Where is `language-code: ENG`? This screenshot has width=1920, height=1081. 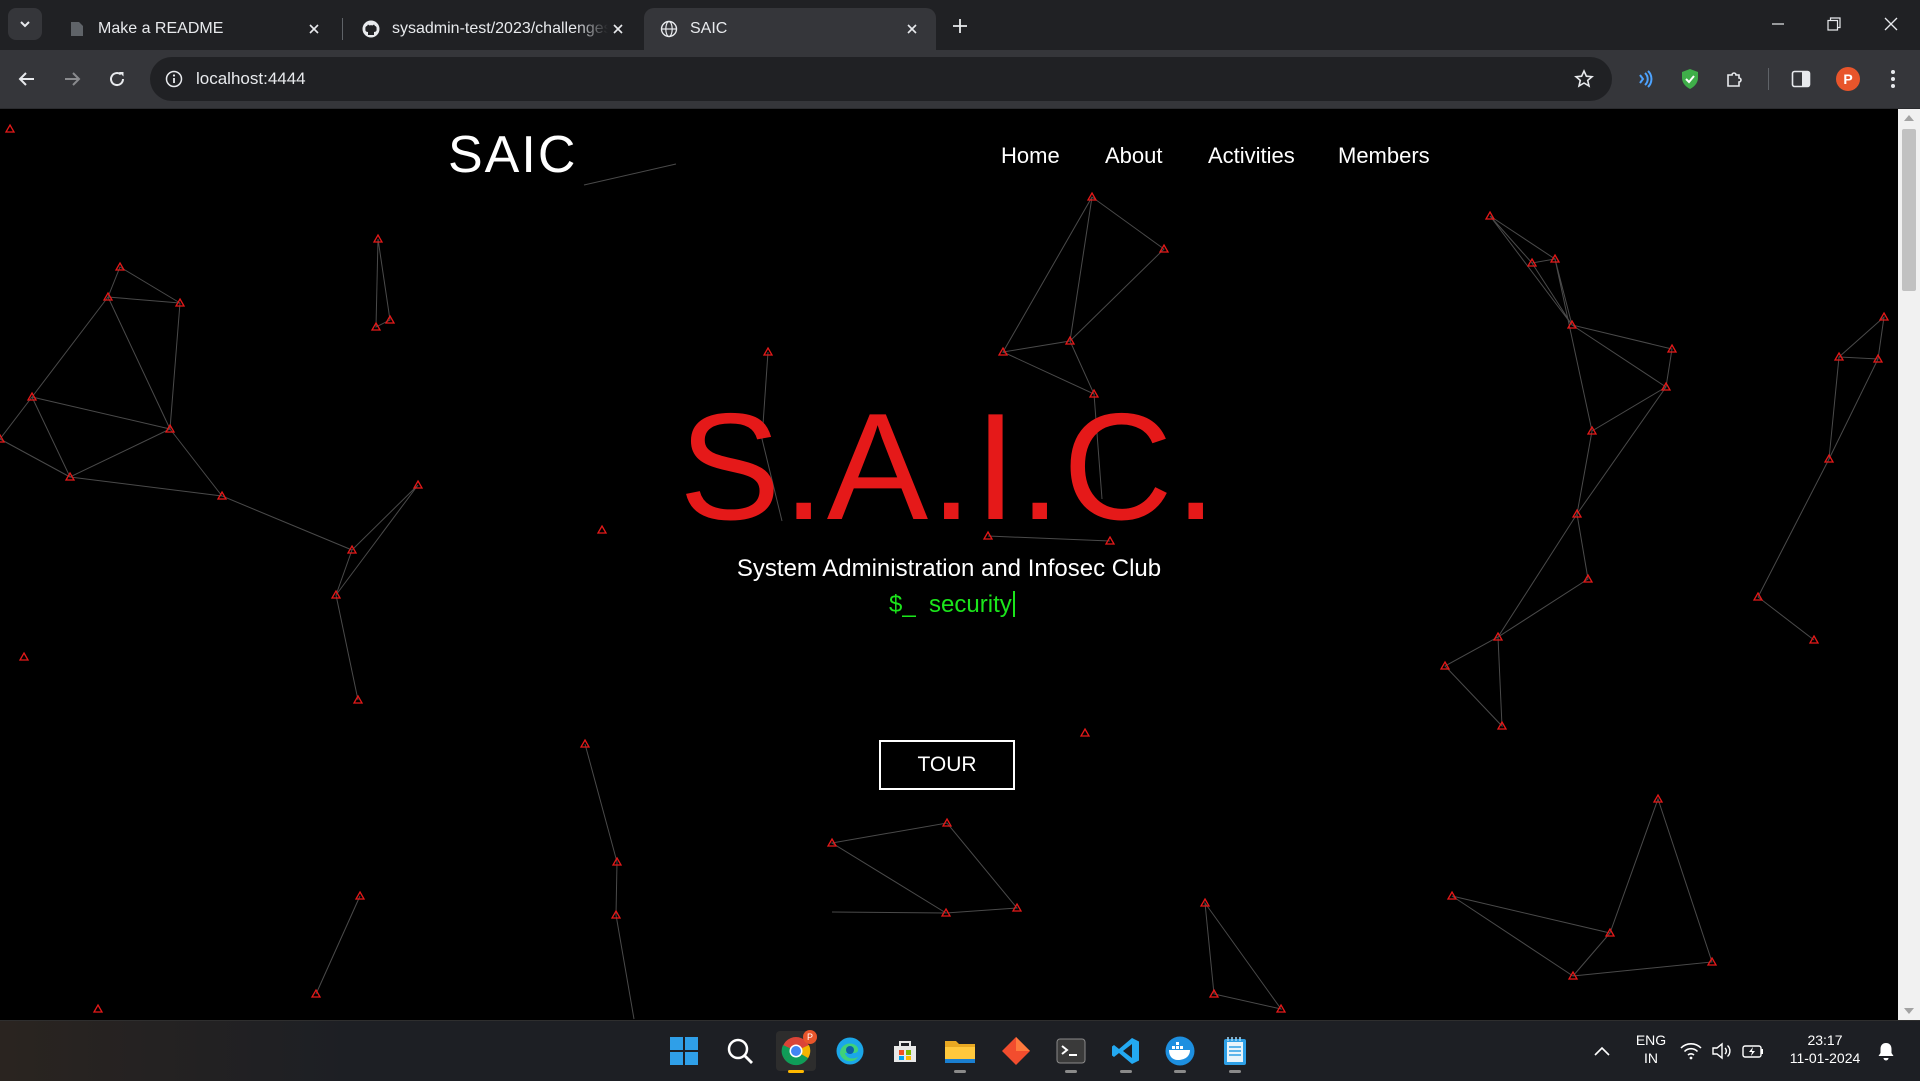
language-code: ENG is located at coordinates (1651, 1040).